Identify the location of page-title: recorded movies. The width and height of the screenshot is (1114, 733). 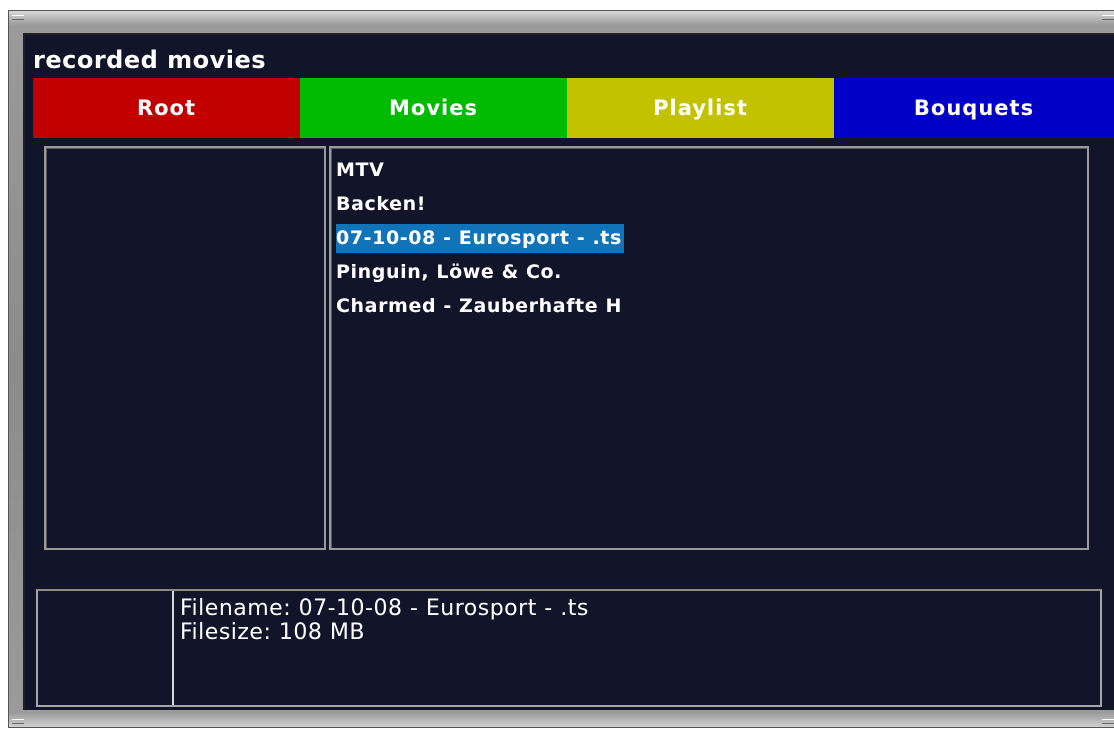
(150, 60).